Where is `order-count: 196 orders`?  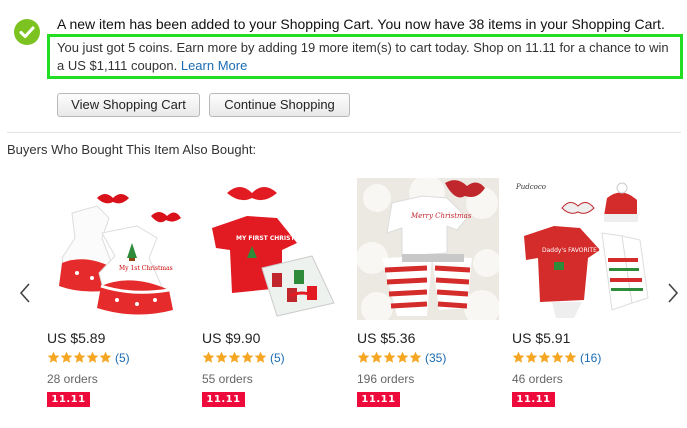 order-count: 196 orders is located at coordinates (386, 379).